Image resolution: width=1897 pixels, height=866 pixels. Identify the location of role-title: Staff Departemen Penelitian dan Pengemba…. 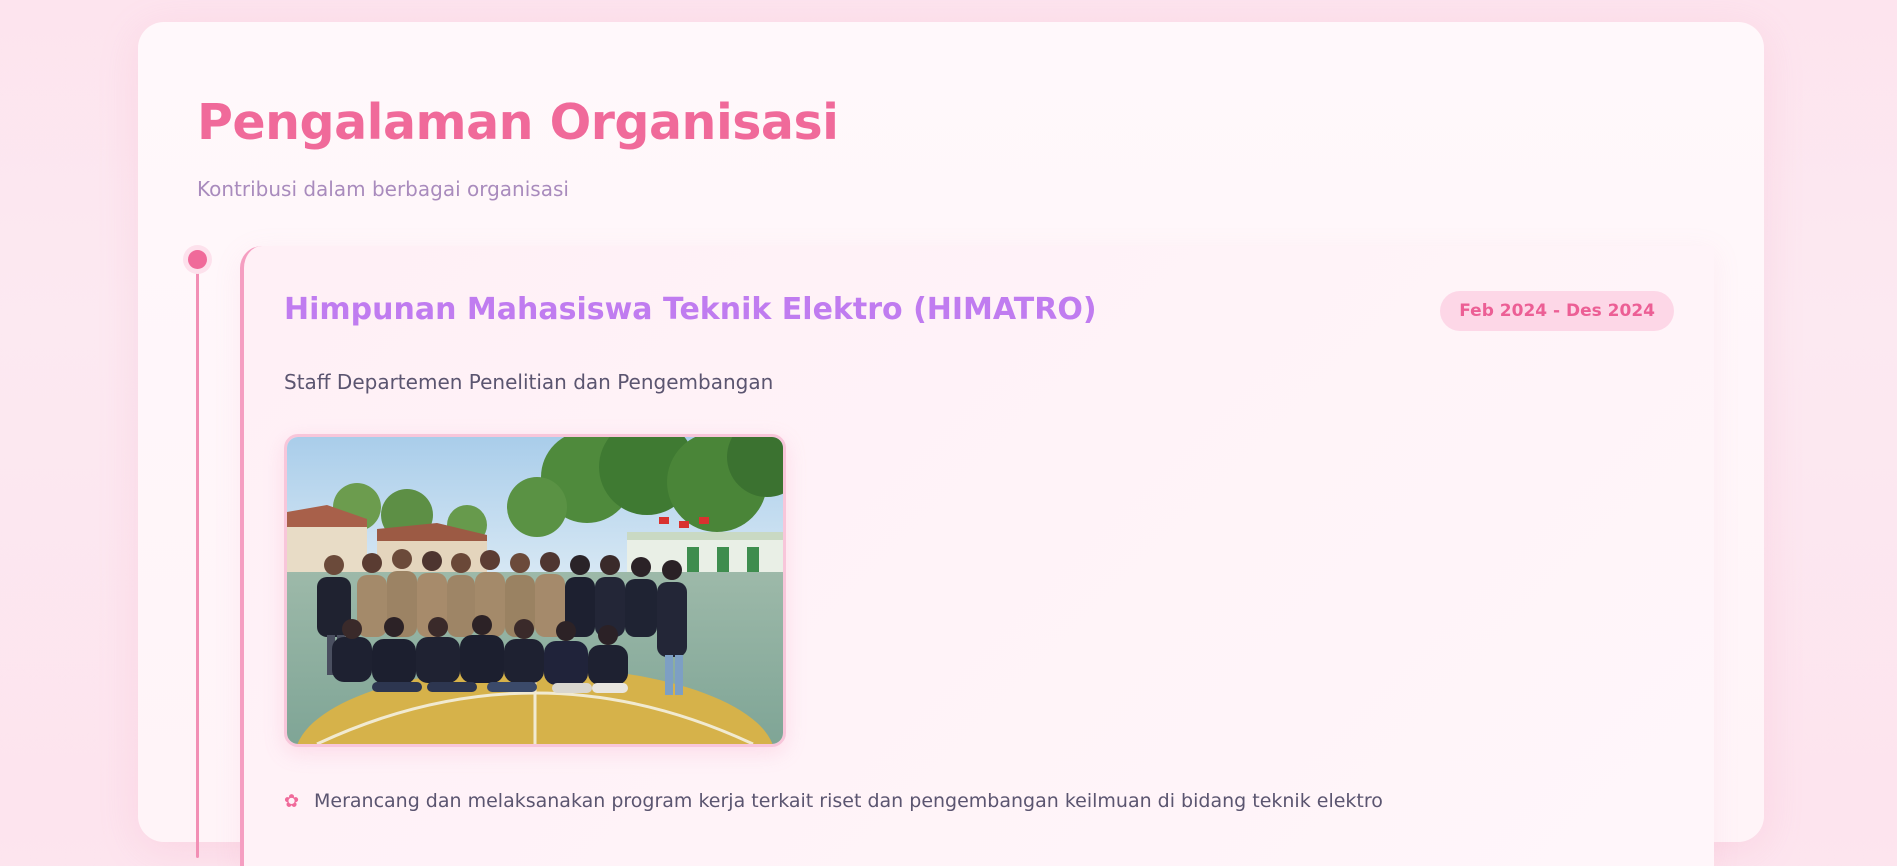
(529, 382).